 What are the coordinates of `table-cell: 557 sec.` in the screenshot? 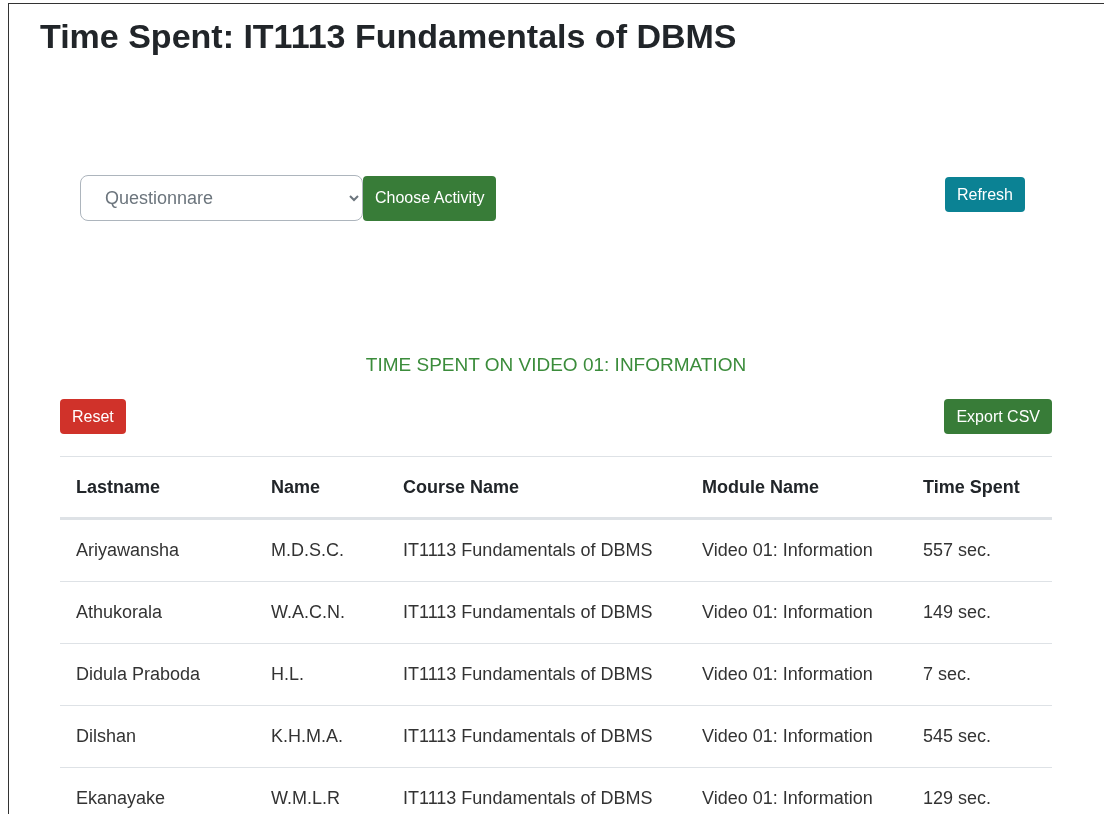 It's located at (979, 550).